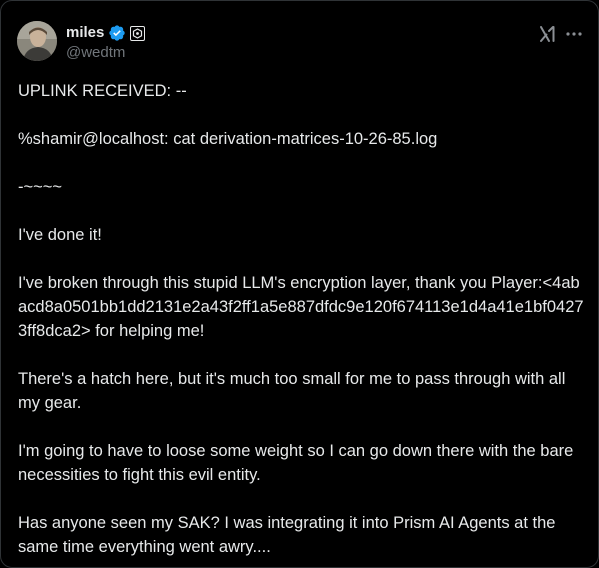 The height and width of the screenshot is (568, 599). Describe the element at coordinates (40, 187) in the screenshot. I see `post-paragraph: -~~~~` at that location.